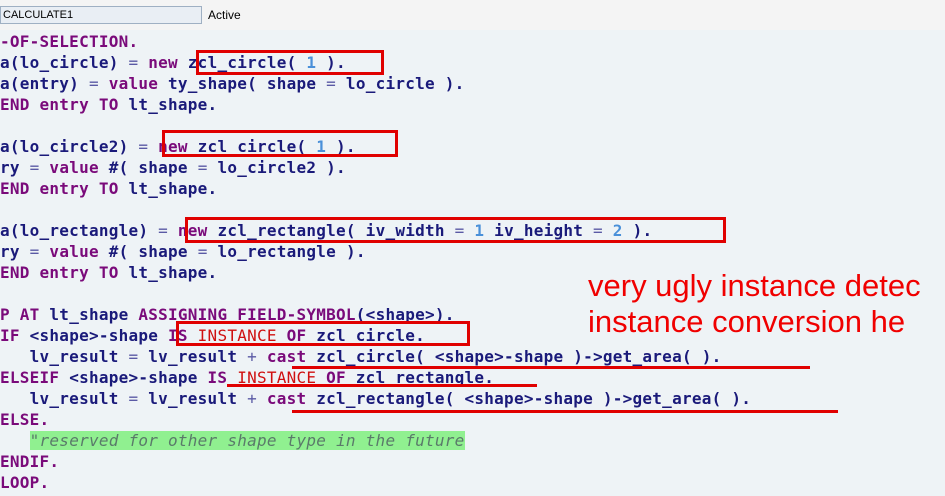  I want to click on code-token: a(lo_circle), so click(64, 62).